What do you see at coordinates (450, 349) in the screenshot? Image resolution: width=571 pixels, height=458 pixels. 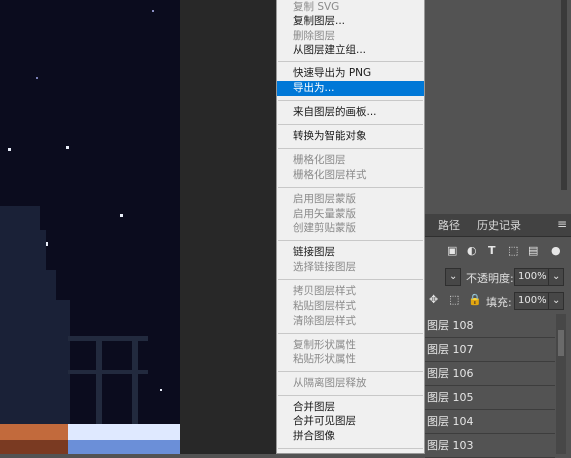 I see `layer-name: 图层 107` at bounding box center [450, 349].